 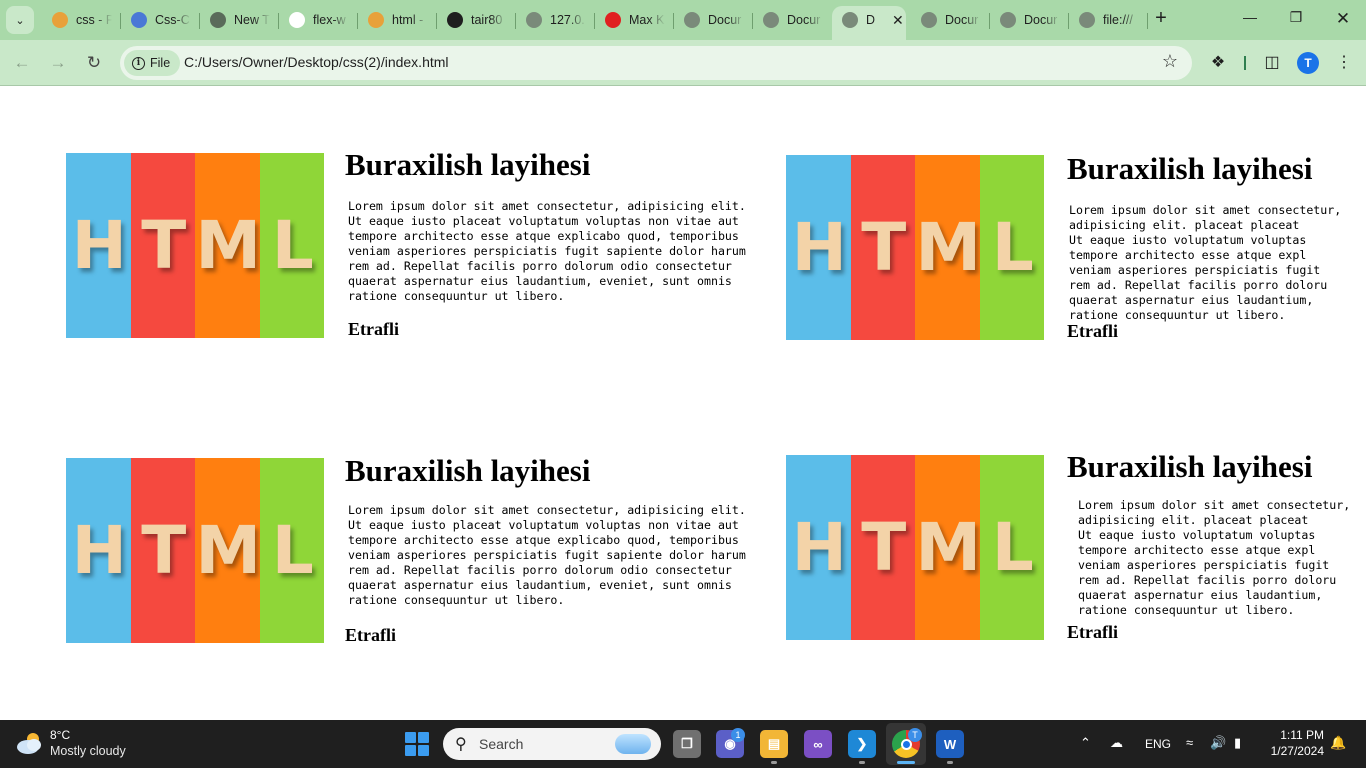 What do you see at coordinates (687, 744) in the screenshot?
I see `task-view-icon: ❐` at bounding box center [687, 744].